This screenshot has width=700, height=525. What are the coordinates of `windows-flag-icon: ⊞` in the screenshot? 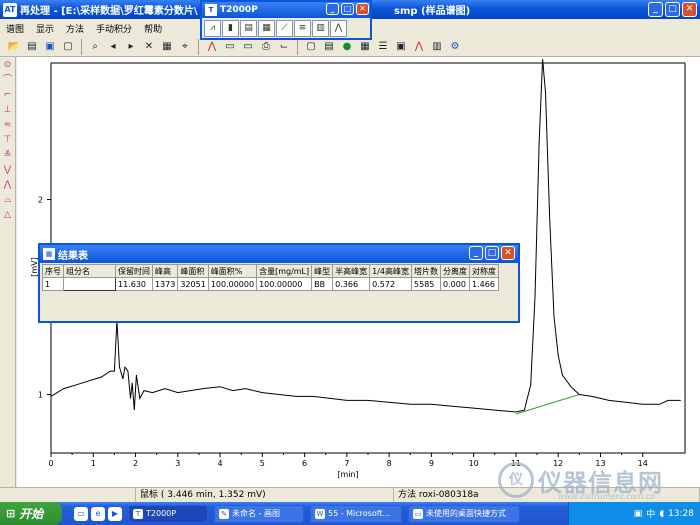 It's located at (11, 513).